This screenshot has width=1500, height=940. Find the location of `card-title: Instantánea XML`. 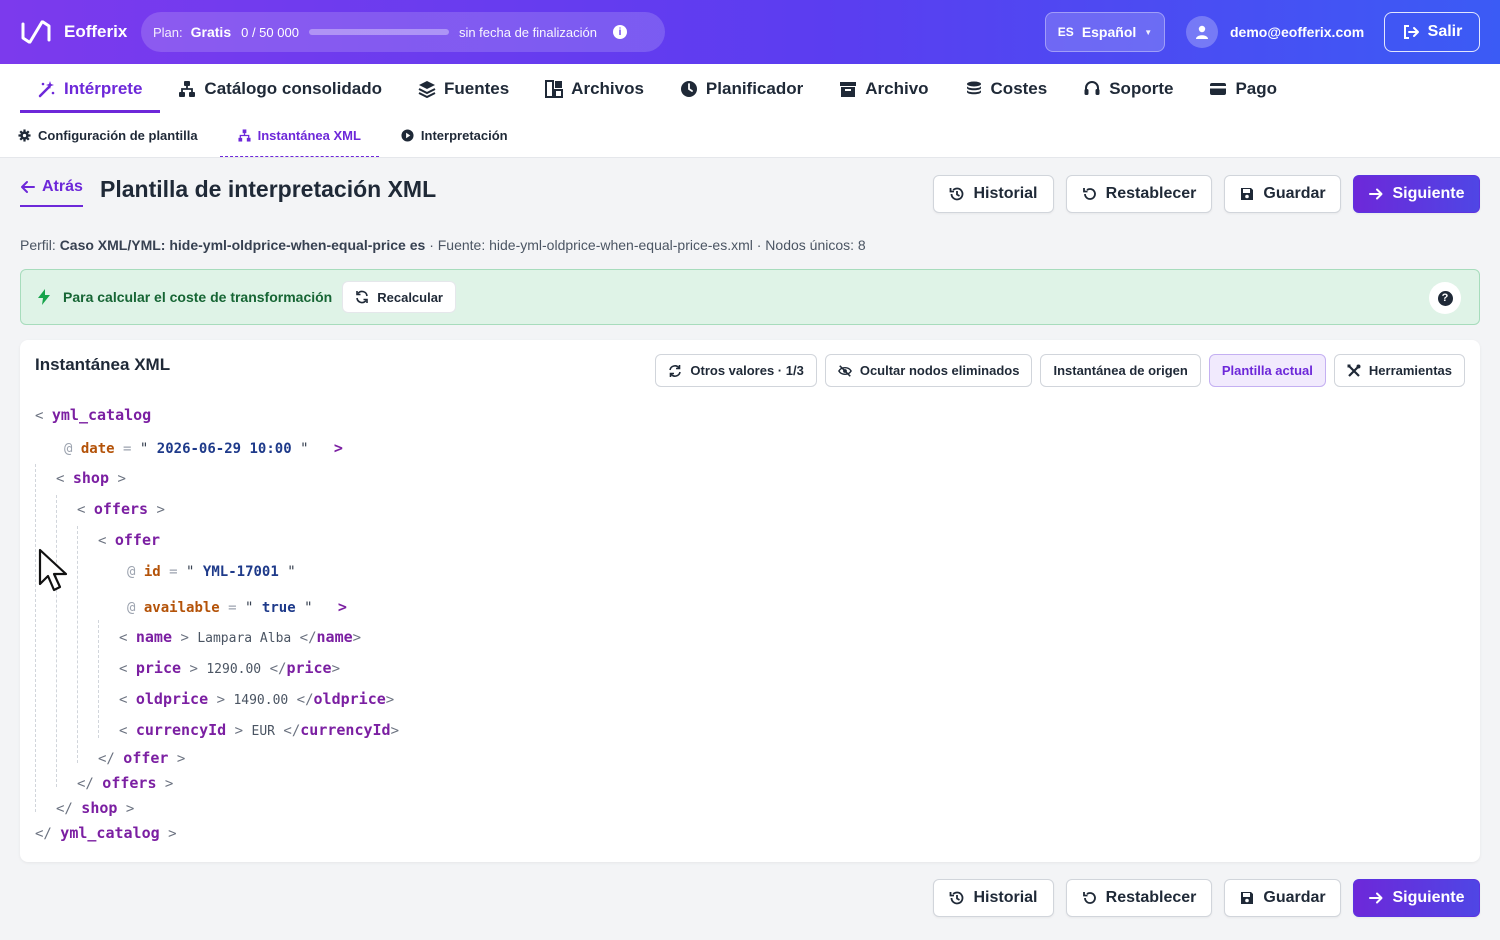

card-title: Instantánea XML is located at coordinates (103, 364).